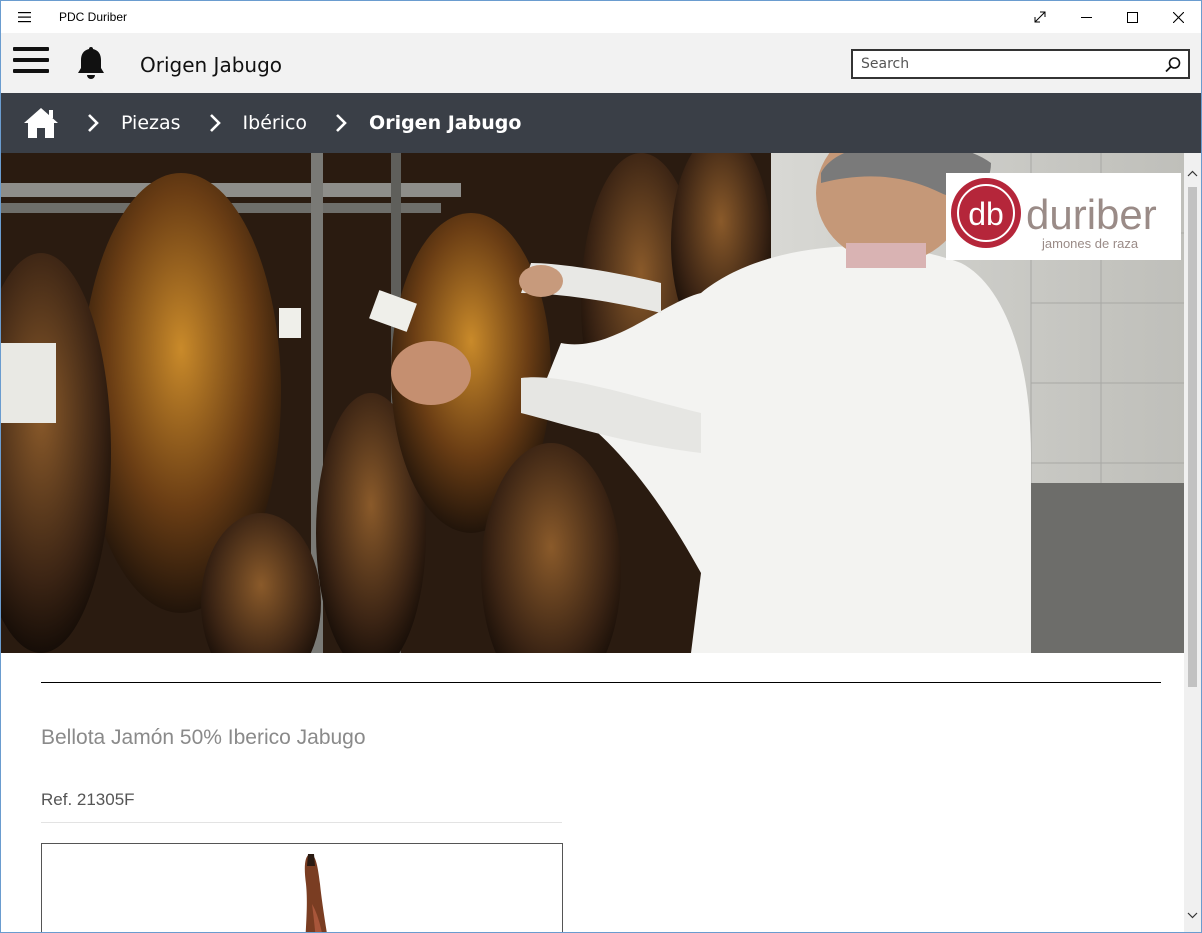 The height and width of the screenshot is (933, 1202). I want to click on minimize-icon, so click(1086, 17).